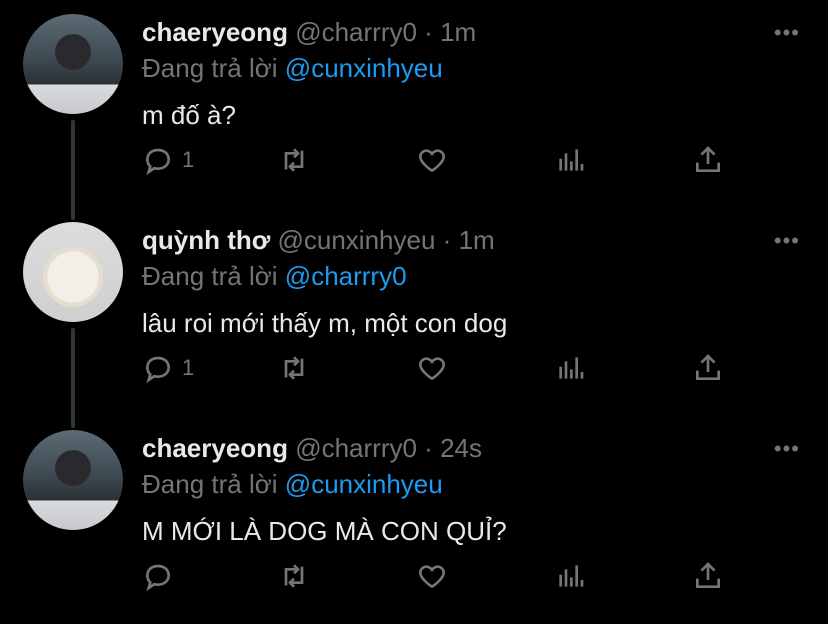 Image resolution: width=828 pixels, height=624 pixels. What do you see at coordinates (189, 115) in the screenshot?
I see `tweet-text: m đố à?` at bounding box center [189, 115].